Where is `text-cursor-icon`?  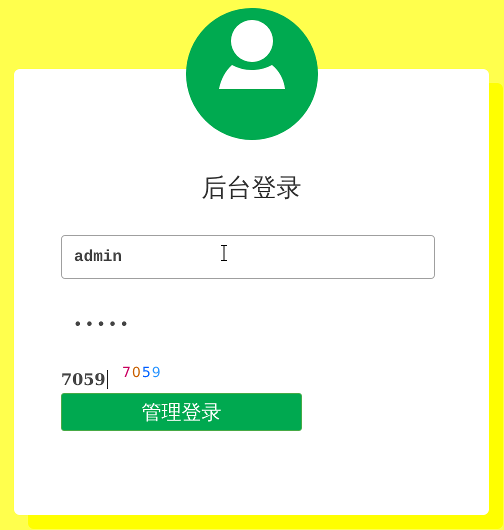
text-cursor-icon is located at coordinates (224, 253).